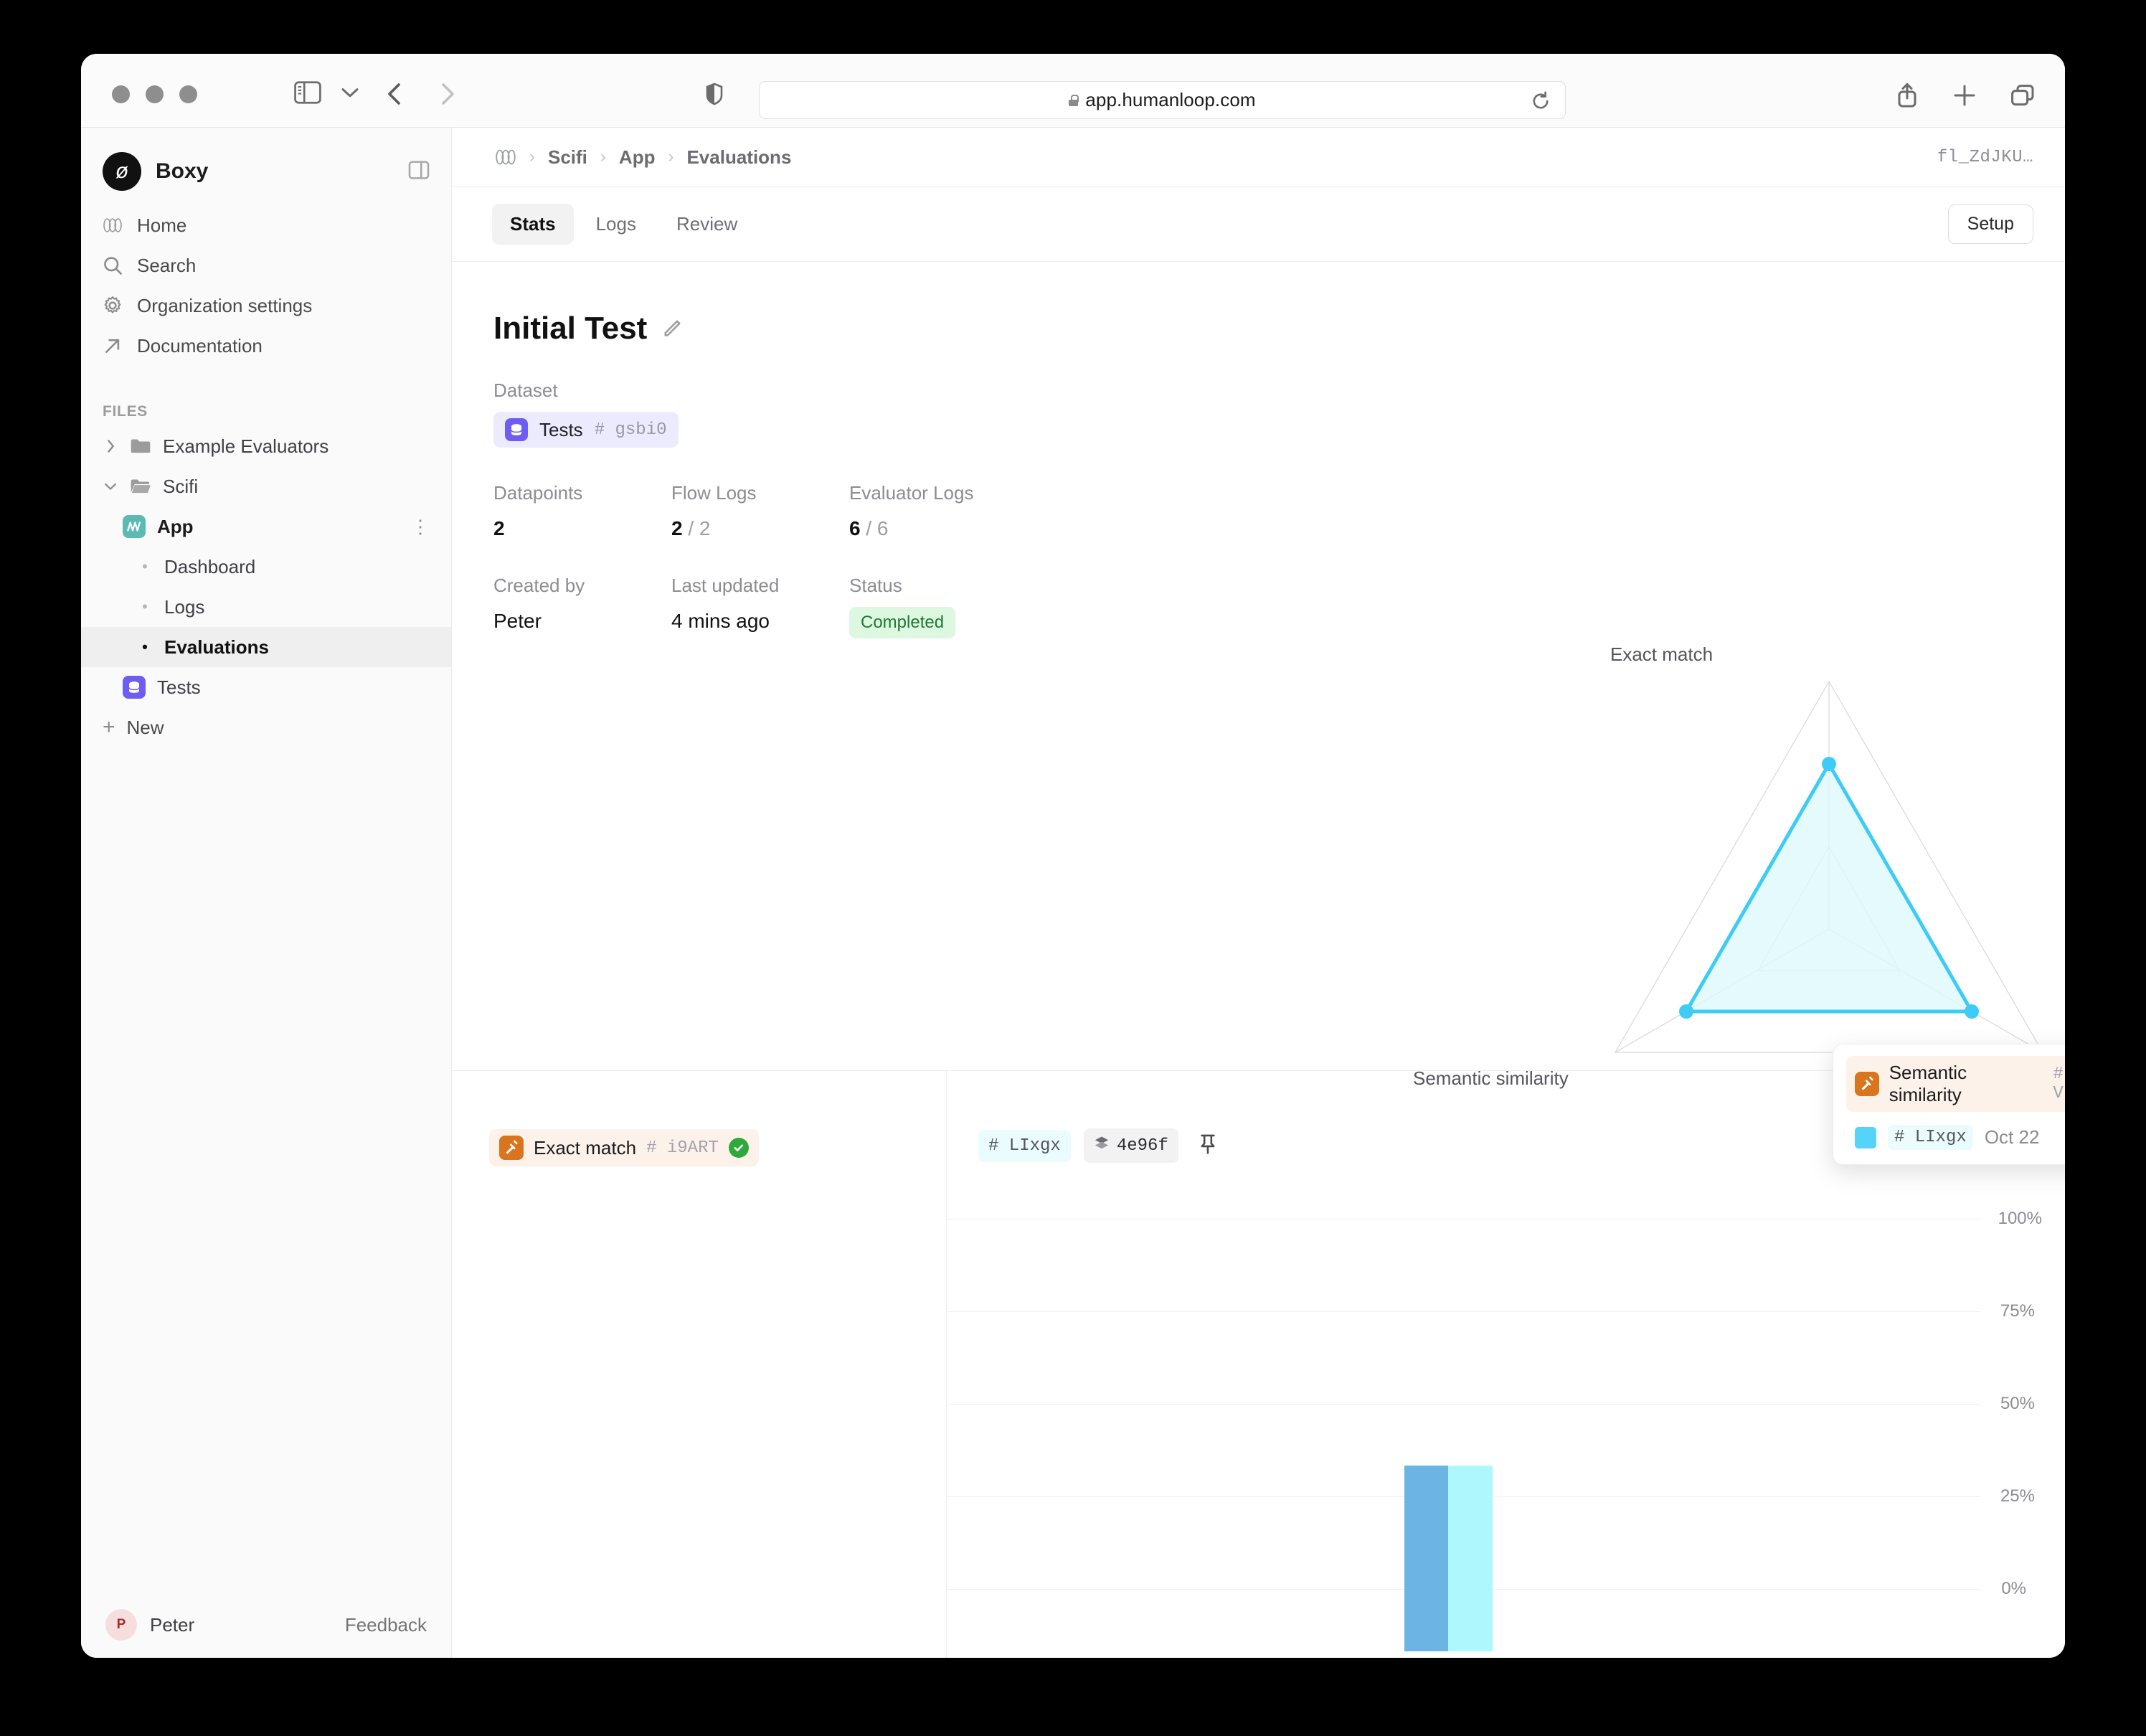 Image resolution: width=2146 pixels, height=1736 pixels. What do you see at coordinates (706, 224) in the screenshot?
I see `tab-review: Review` at bounding box center [706, 224].